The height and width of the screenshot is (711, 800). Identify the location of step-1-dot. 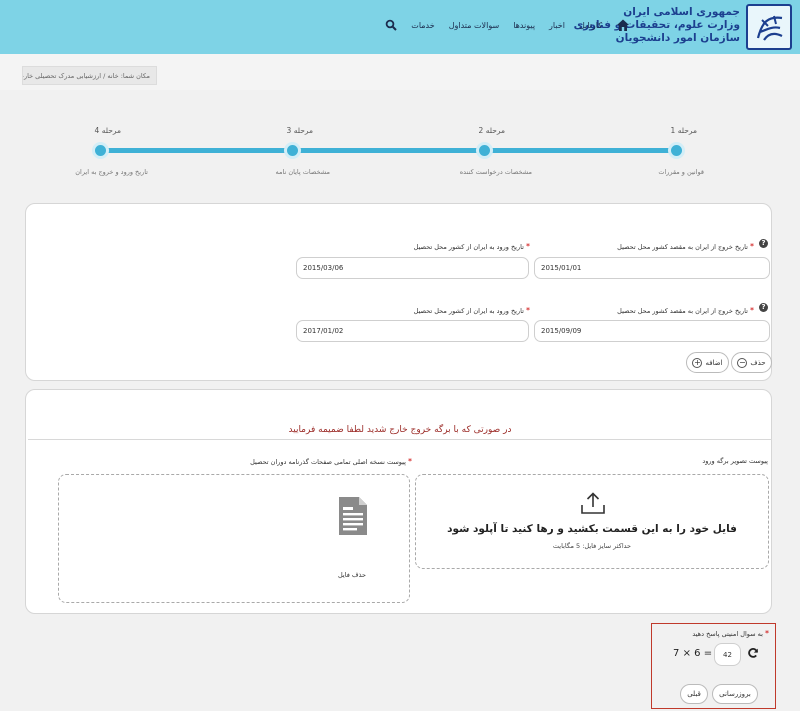
(676, 150).